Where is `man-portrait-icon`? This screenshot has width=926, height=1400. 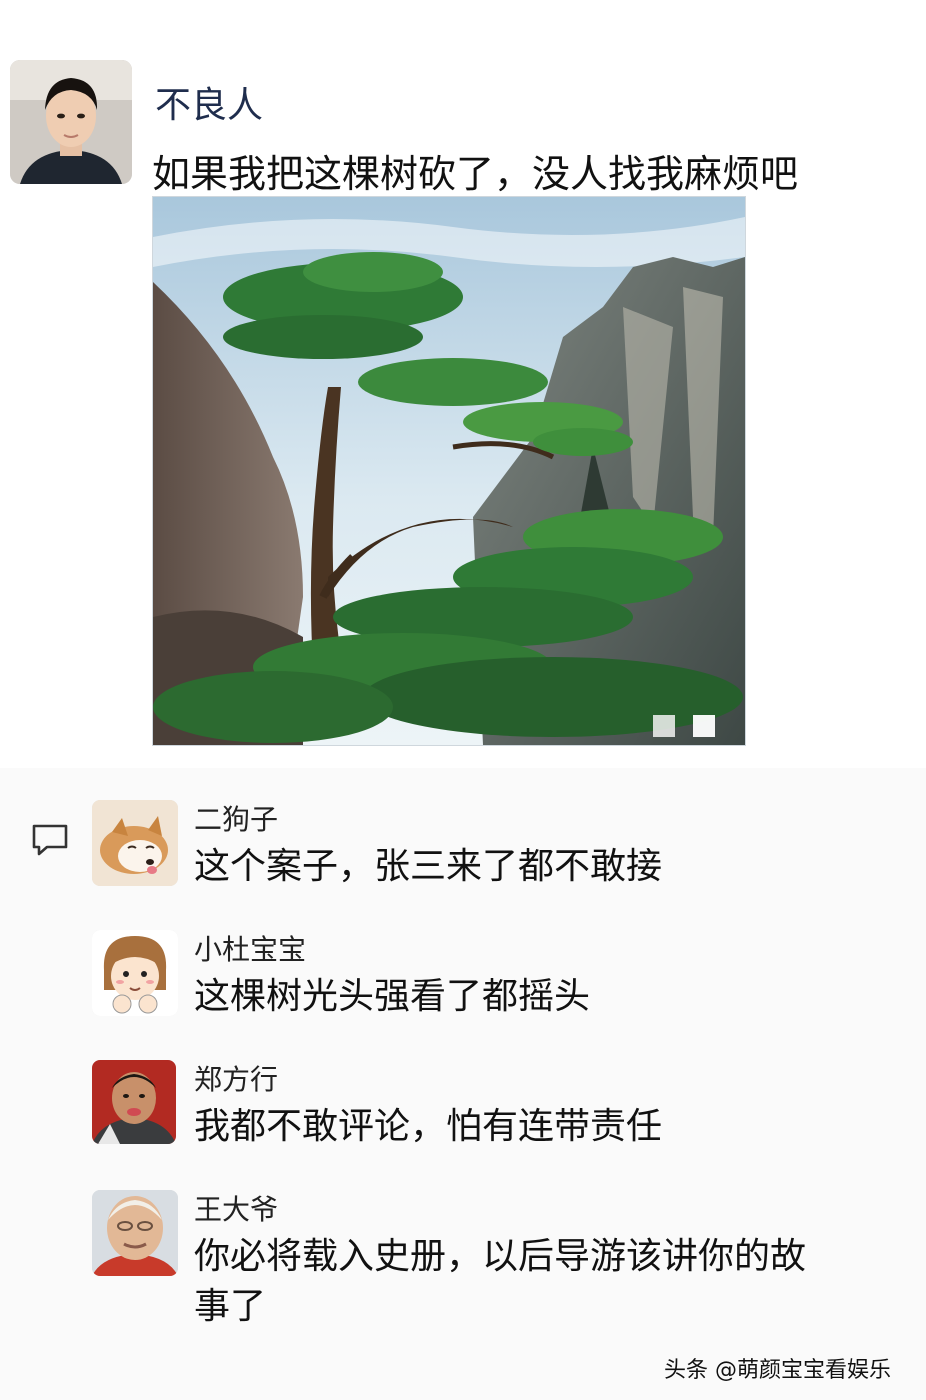 man-portrait-icon is located at coordinates (71, 122).